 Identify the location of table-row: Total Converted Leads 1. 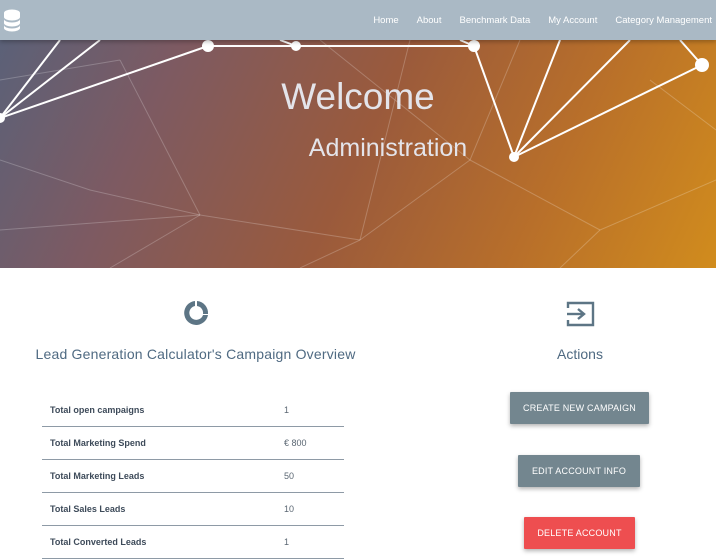
(193, 542).